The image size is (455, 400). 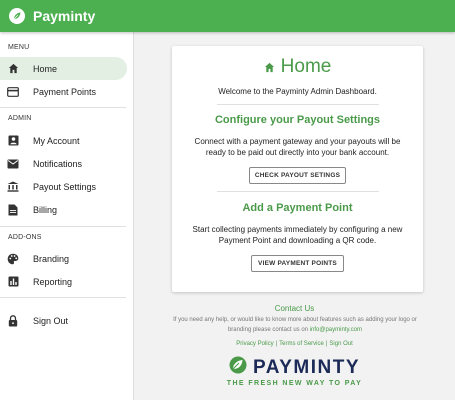 I want to click on sidebar-item-home: Home, so click(x=63, y=68).